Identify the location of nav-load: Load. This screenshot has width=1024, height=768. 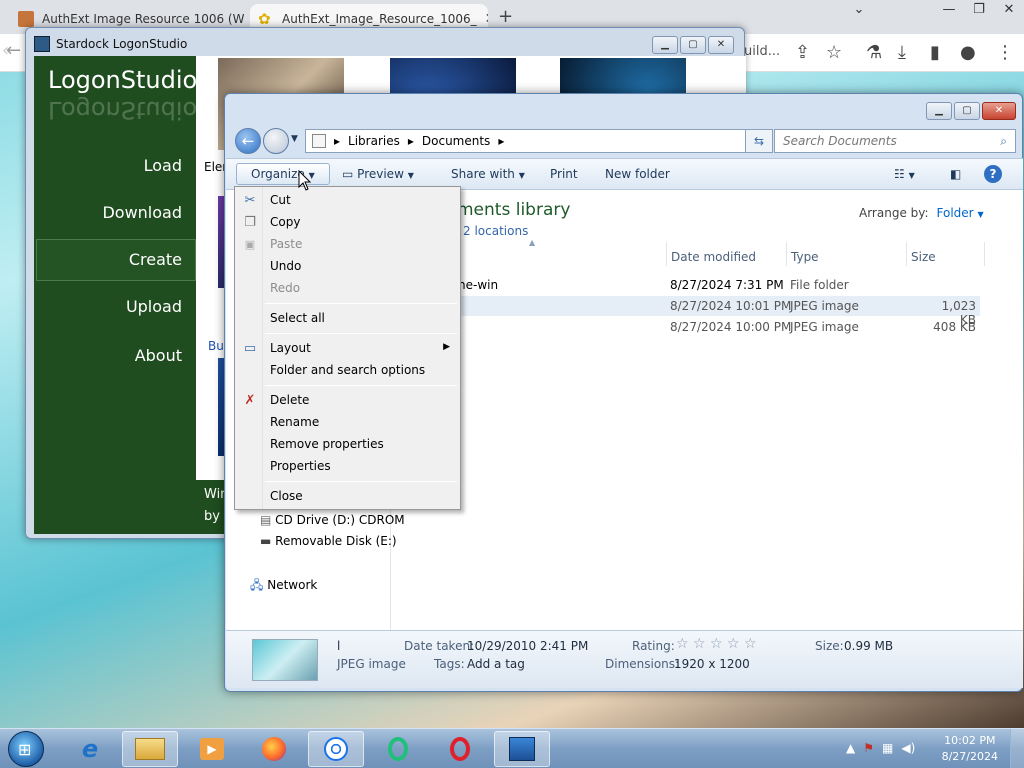
(112, 165).